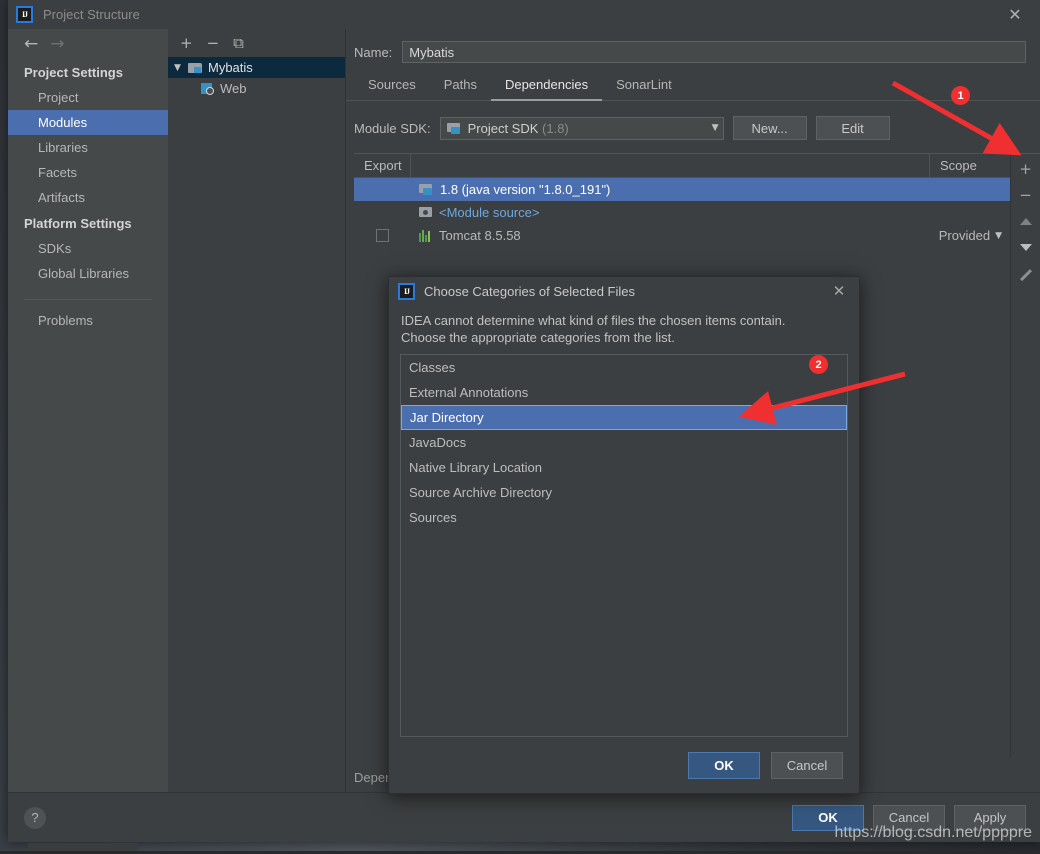 The width and height of the screenshot is (1040, 854). Describe the element at coordinates (256, 424) in the screenshot. I see `modules-tree: ▼ Mybatis Web` at that location.